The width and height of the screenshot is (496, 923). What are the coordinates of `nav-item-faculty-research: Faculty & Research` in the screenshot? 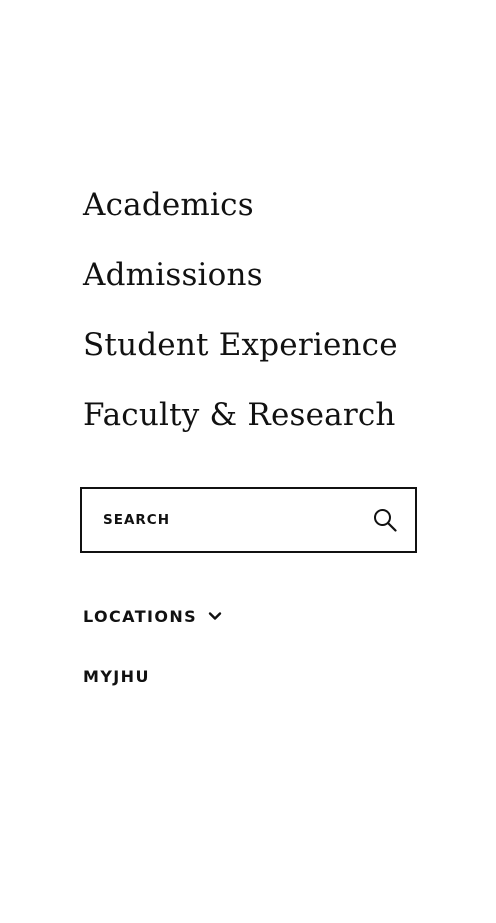 It's located at (240, 431).